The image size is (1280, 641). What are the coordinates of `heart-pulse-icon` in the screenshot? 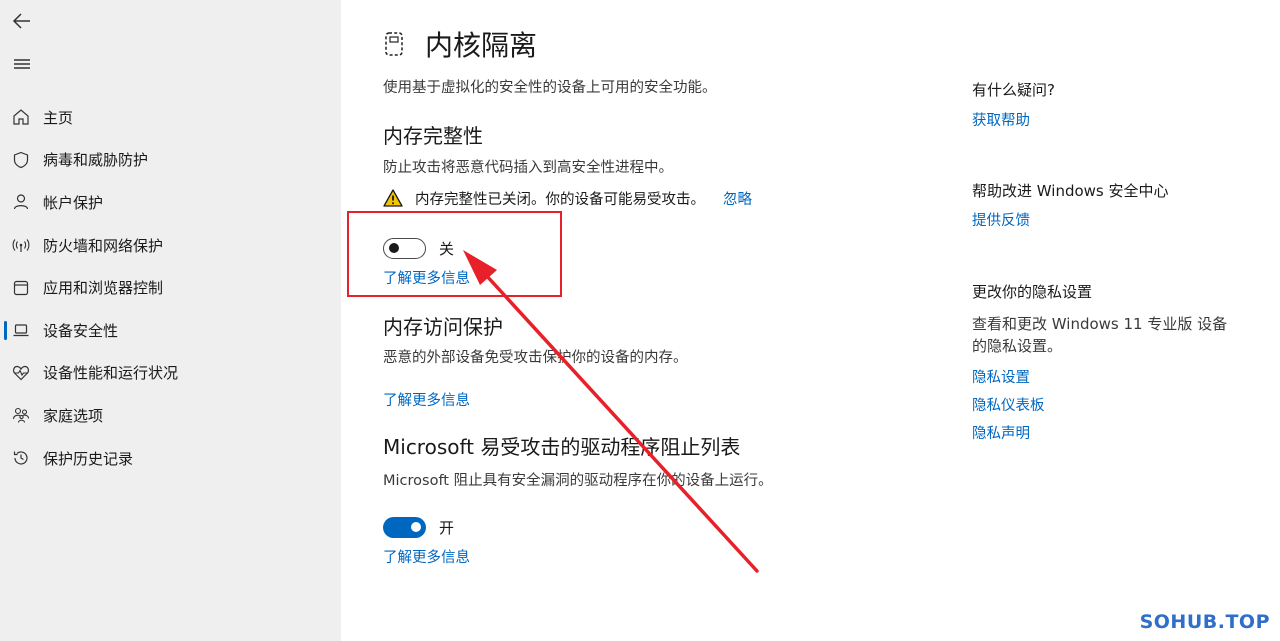 It's located at (21, 373).